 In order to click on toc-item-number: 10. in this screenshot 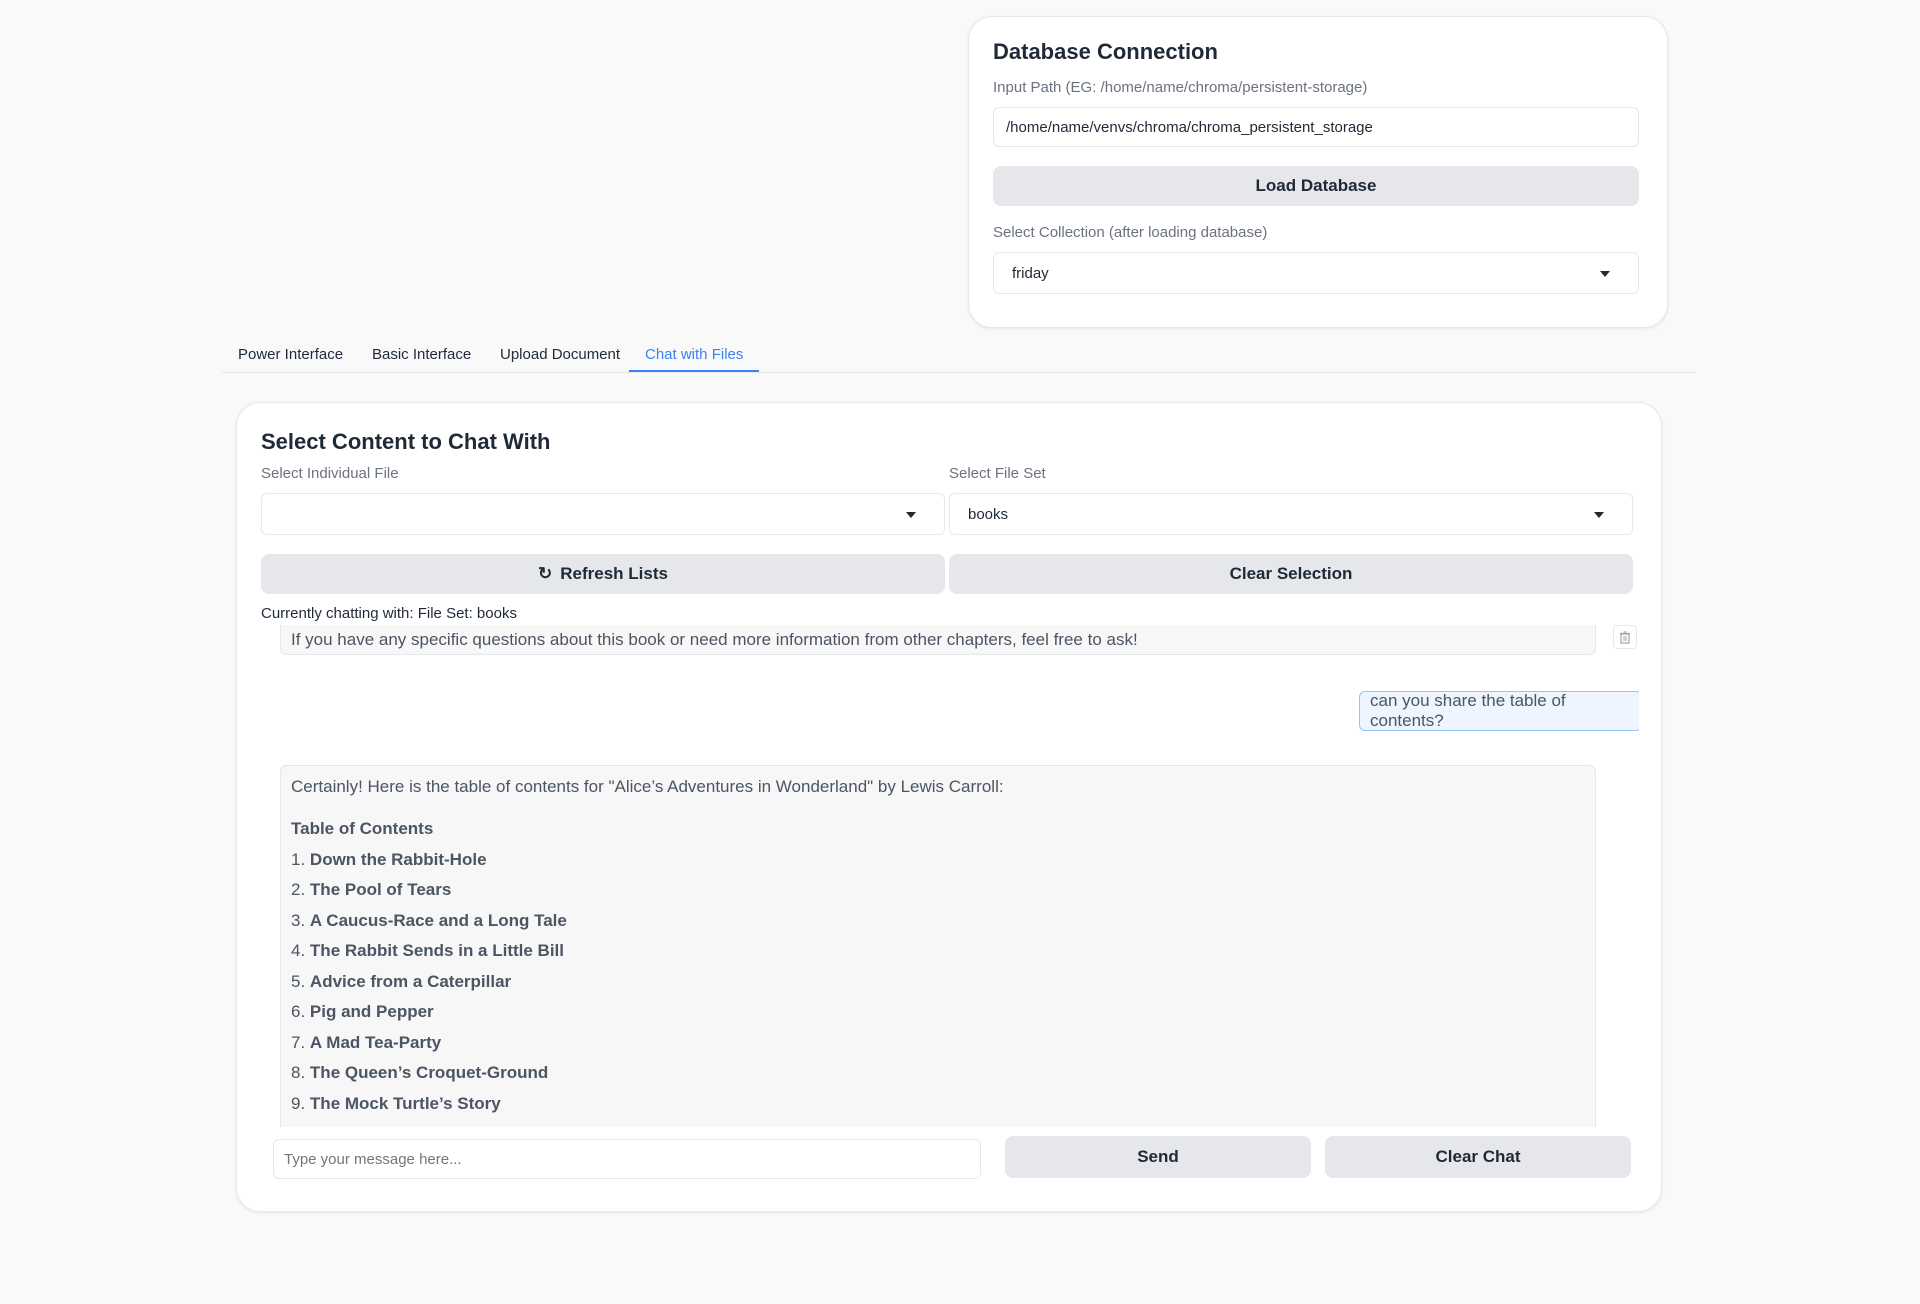, I will do `click(303, 1125)`.